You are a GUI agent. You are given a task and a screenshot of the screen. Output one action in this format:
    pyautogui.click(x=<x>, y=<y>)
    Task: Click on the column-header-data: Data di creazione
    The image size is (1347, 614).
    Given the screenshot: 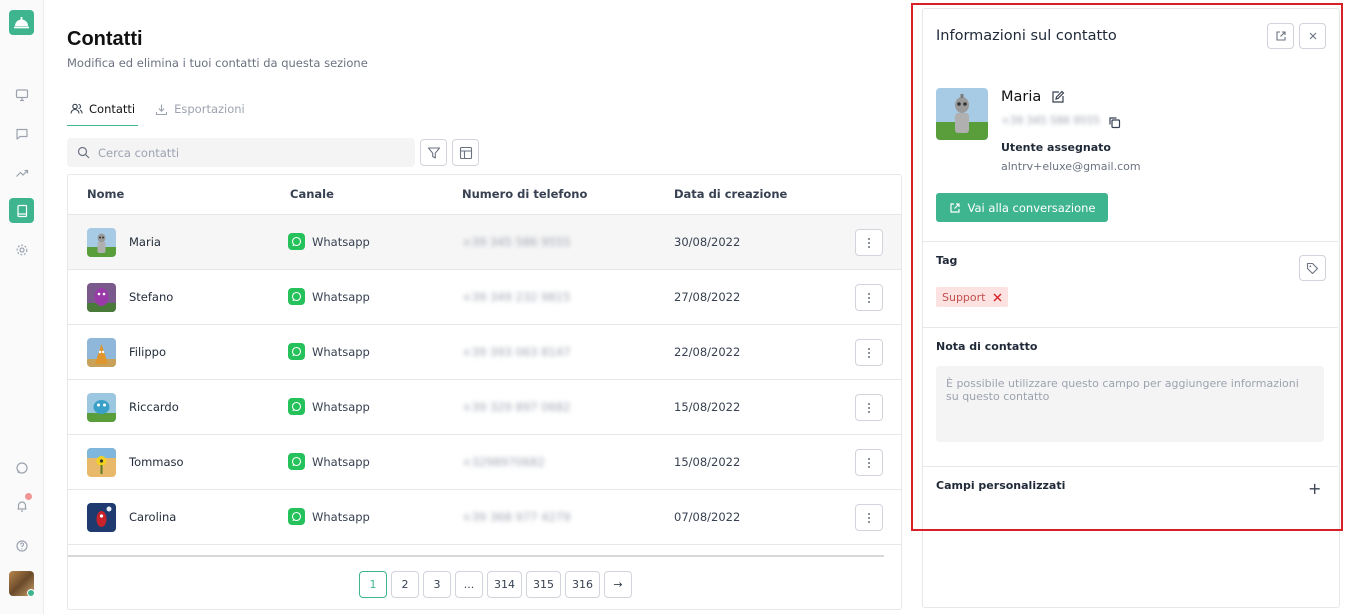 What is the action you would take?
    pyautogui.click(x=730, y=194)
    